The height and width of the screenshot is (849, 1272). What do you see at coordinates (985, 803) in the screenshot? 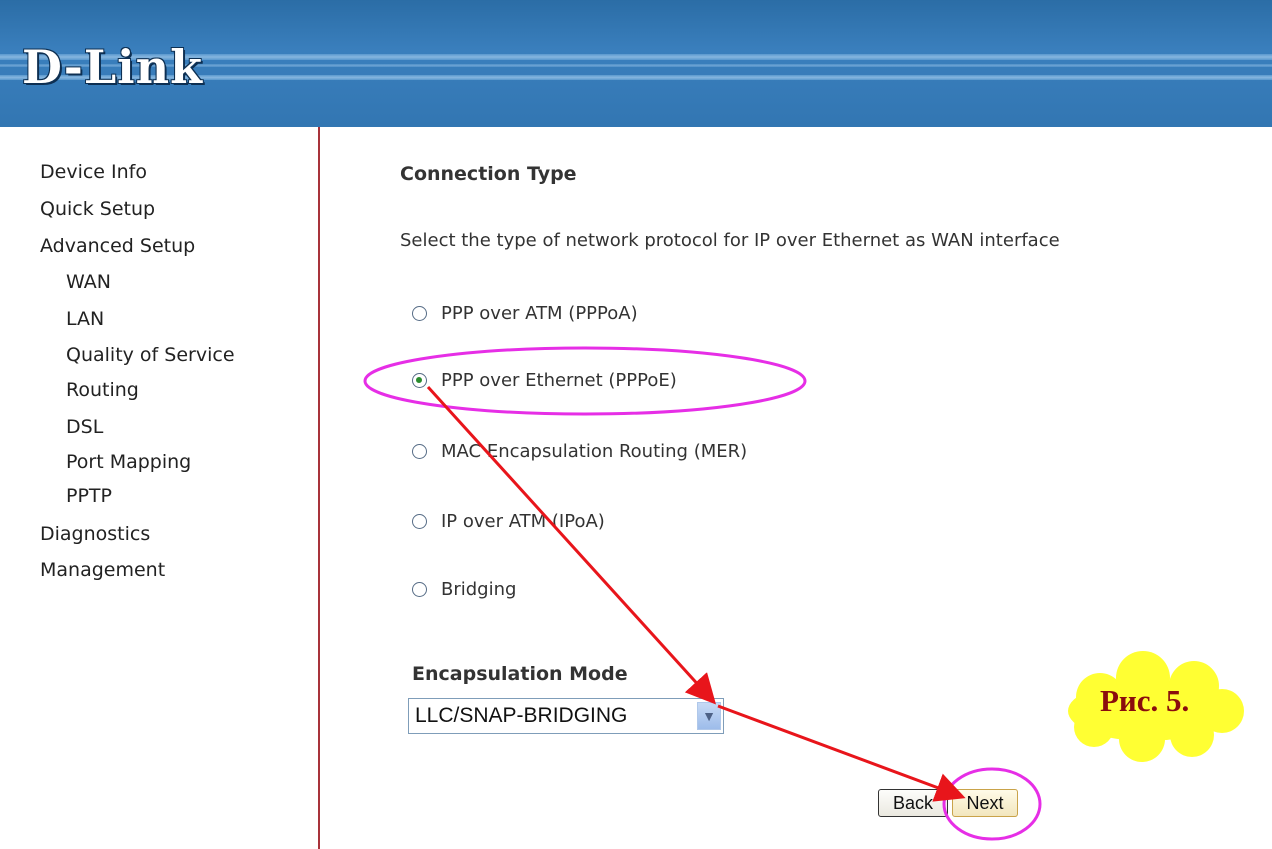
I see `next-button: Next` at bounding box center [985, 803].